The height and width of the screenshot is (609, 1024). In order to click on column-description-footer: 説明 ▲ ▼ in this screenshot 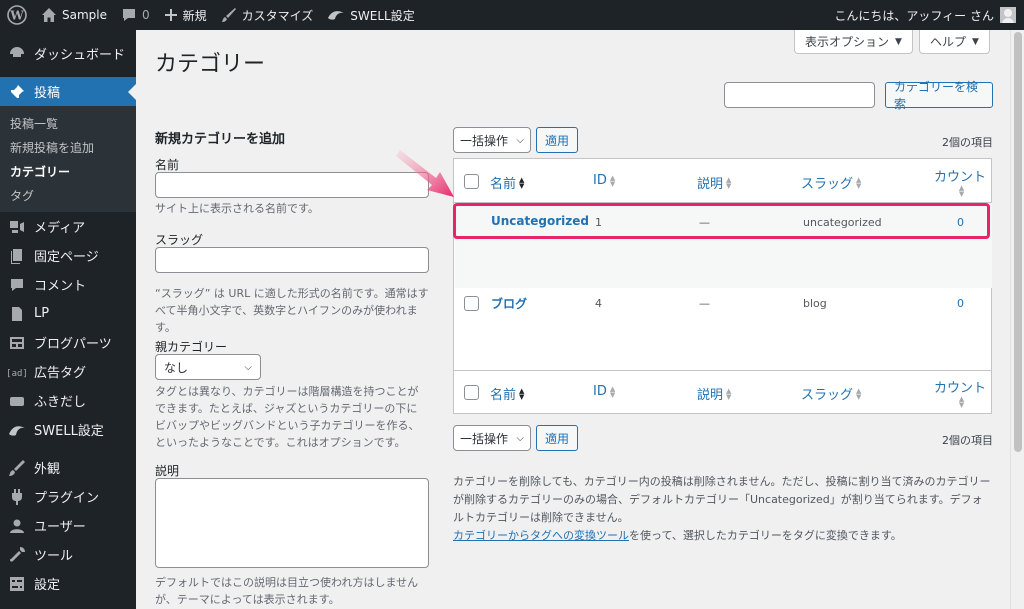, I will do `click(714, 393)`.